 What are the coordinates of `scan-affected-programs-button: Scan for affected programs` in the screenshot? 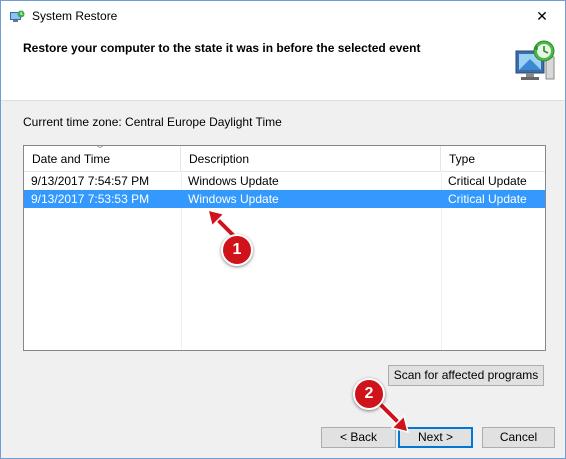 It's located at (466, 375).